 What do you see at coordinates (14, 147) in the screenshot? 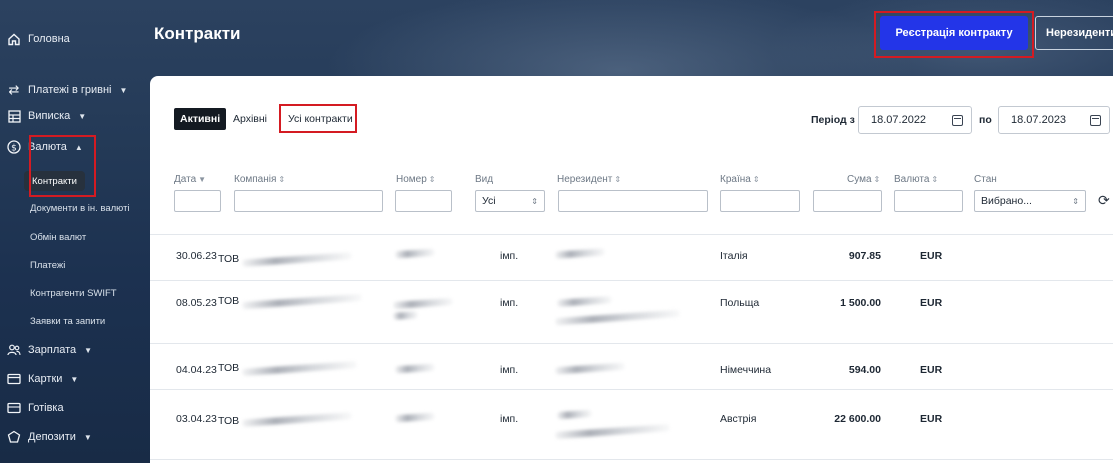
I see `dollar-circle-icon: $` at bounding box center [14, 147].